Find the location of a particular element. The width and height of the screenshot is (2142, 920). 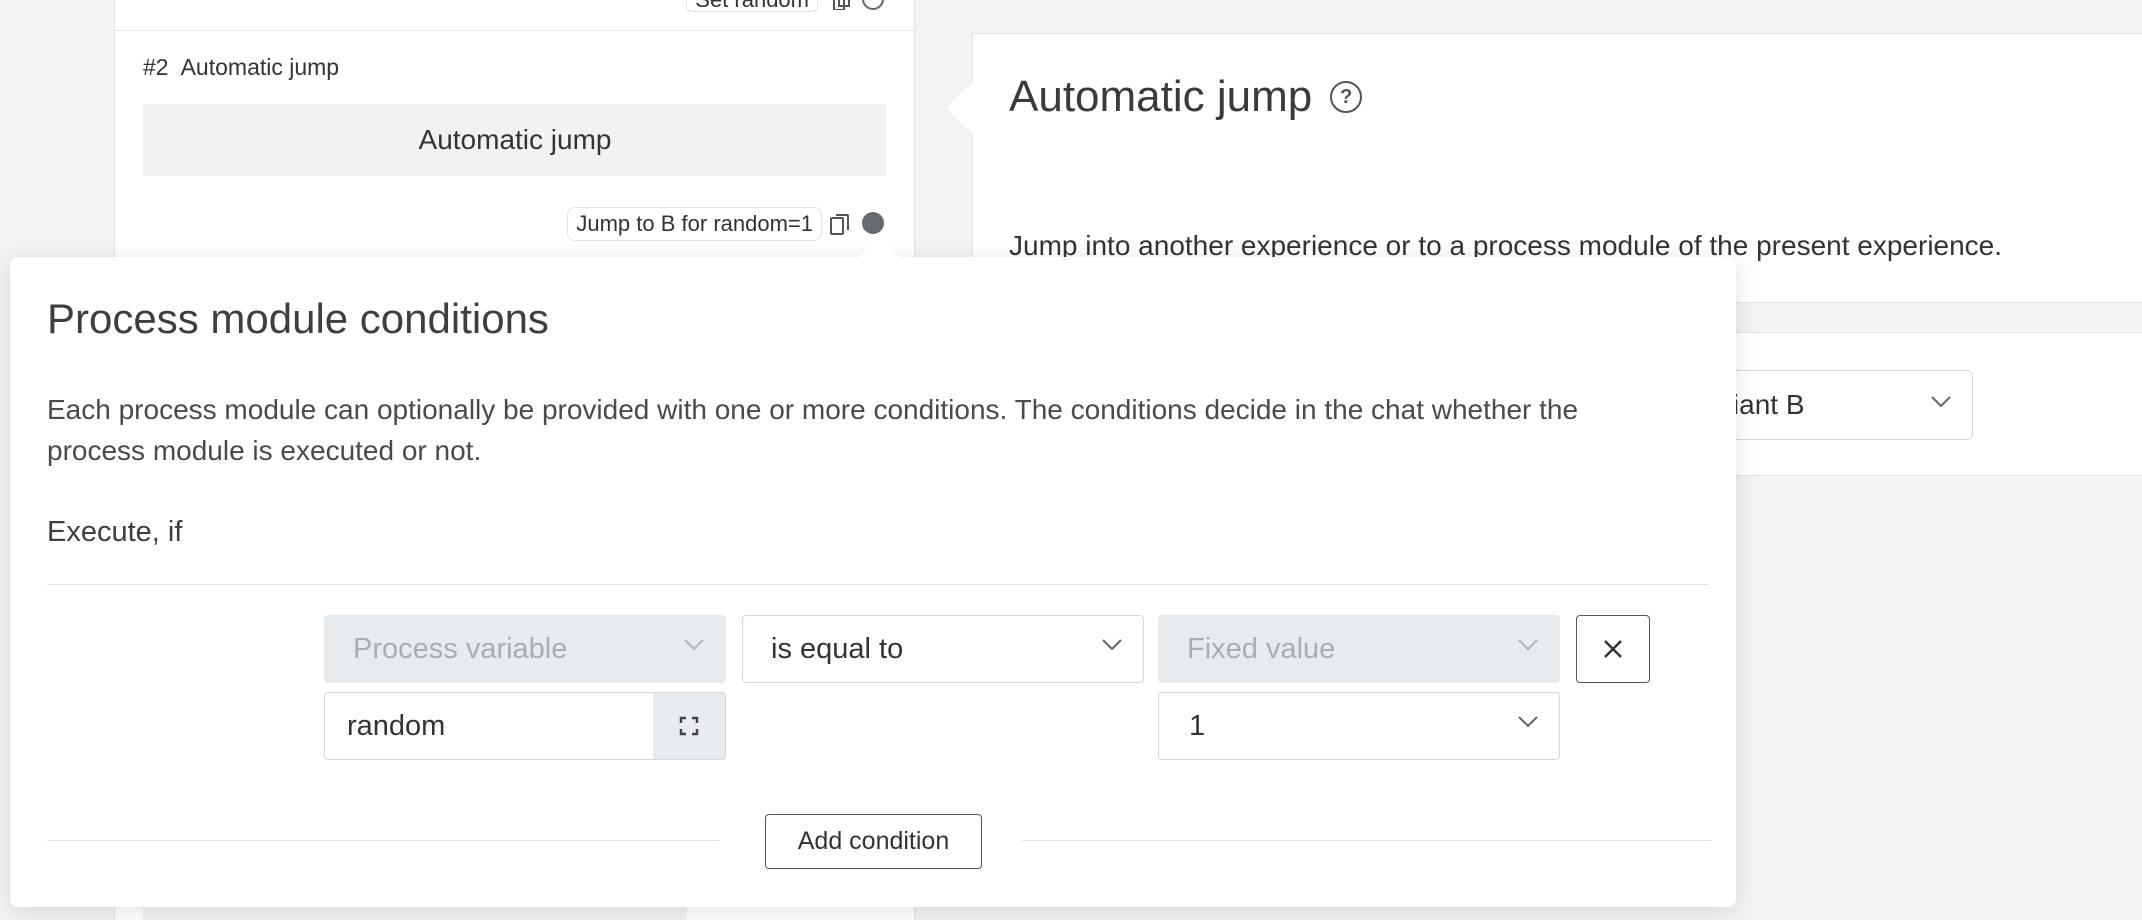

condition-badge: Jump to B for random=1 is located at coordinates (694, 224).